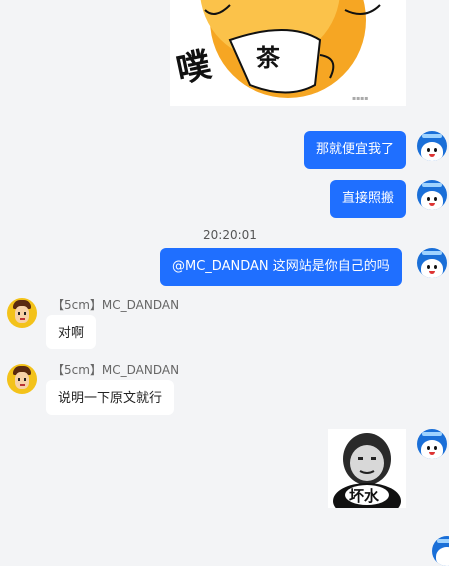 This screenshot has width=449, height=566. I want to click on sticker-tea-message: ▪▪▪▪ 茶 噗, so click(288, 53).